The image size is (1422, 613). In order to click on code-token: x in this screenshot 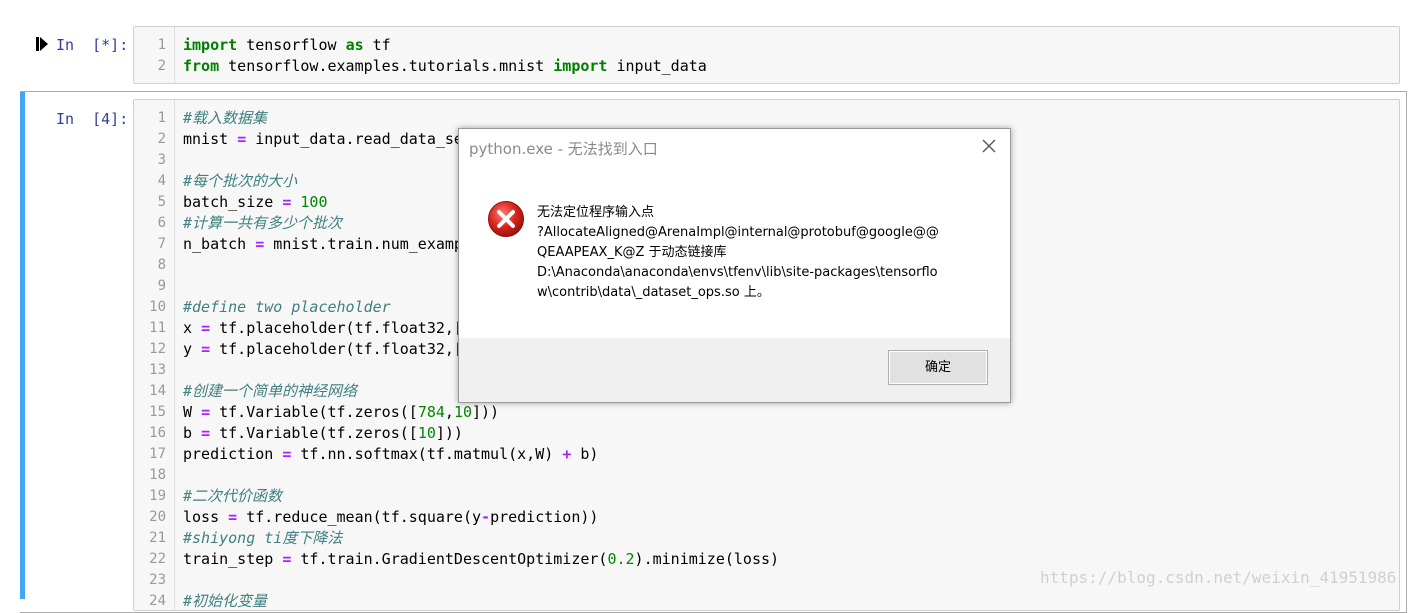, I will do `click(192, 328)`.